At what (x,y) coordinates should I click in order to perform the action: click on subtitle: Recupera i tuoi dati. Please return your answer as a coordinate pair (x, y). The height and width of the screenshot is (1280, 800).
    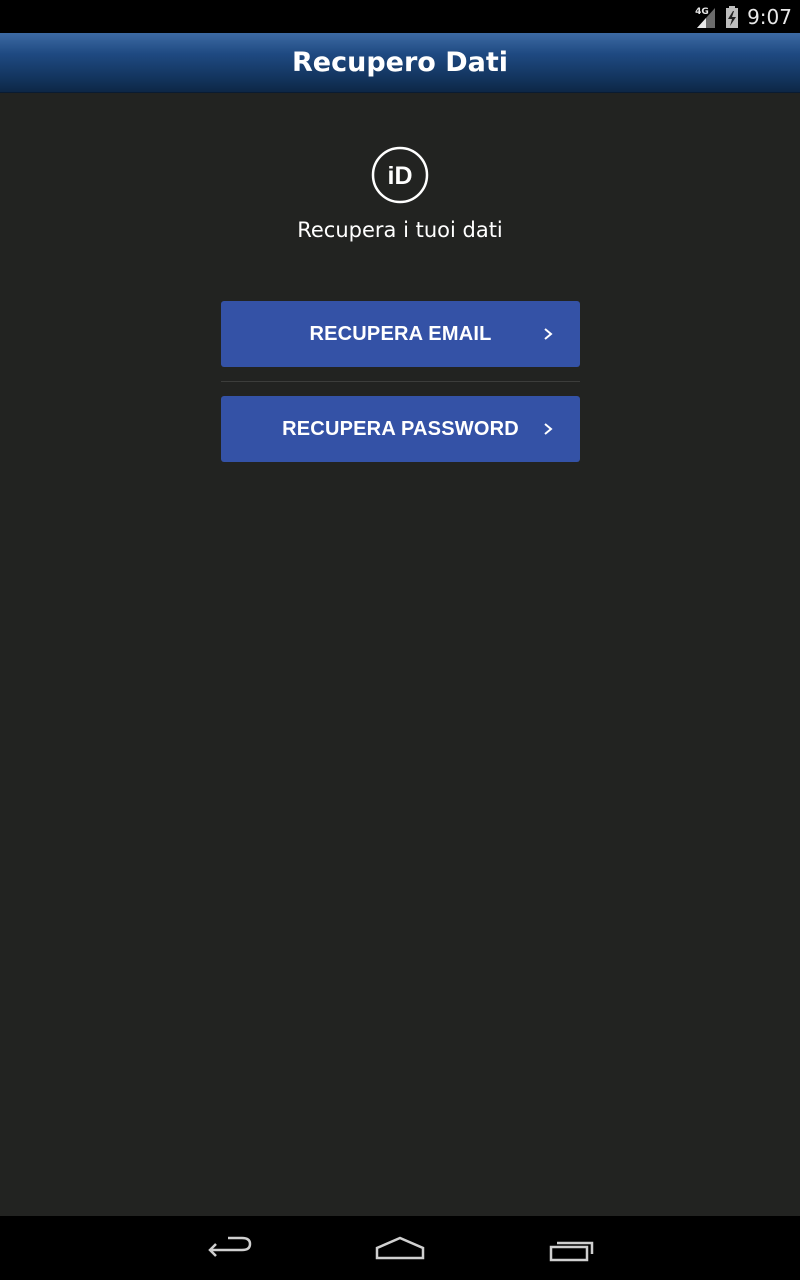
    Looking at the image, I should click on (400, 230).